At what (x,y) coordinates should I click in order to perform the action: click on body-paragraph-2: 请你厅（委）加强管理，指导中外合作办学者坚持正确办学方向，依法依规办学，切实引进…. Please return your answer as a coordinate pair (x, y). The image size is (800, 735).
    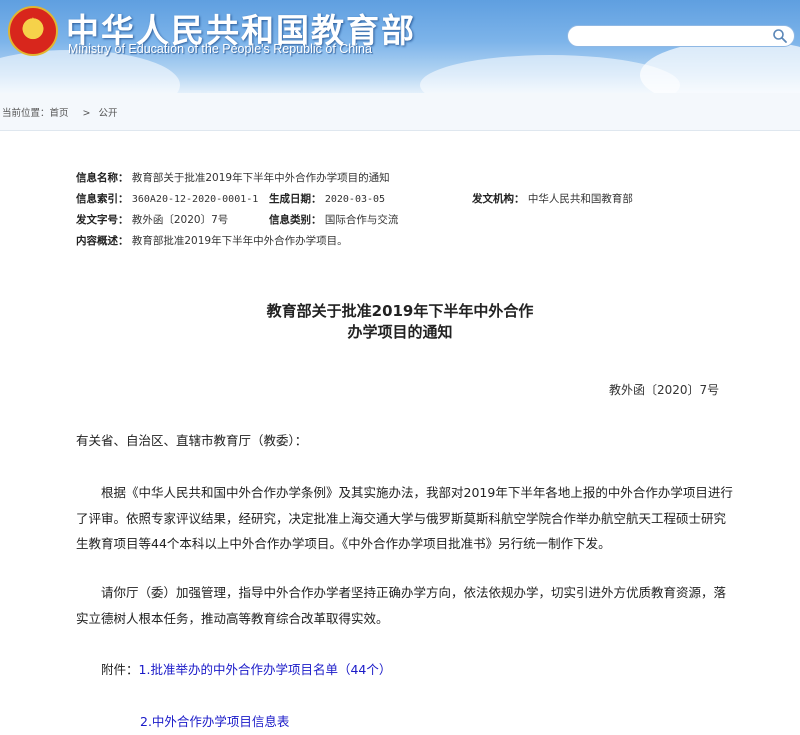
    Looking at the image, I should click on (401, 605).